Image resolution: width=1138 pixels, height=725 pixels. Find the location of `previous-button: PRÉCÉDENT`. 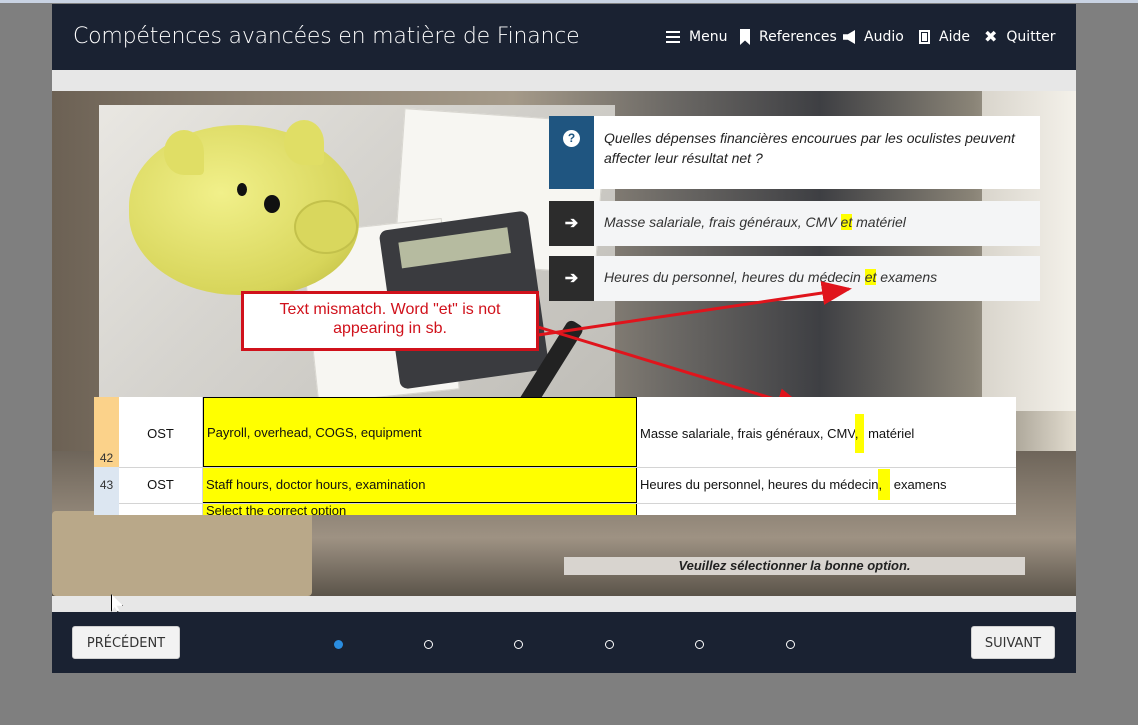

previous-button: PRÉCÉDENT is located at coordinates (126, 642).